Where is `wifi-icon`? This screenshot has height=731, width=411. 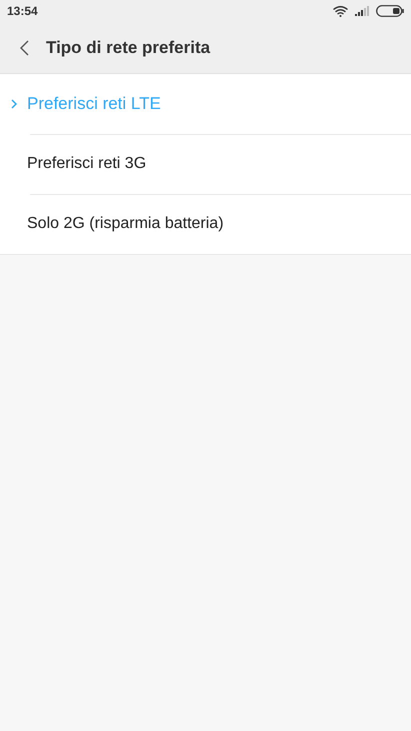
wifi-icon is located at coordinates (340, 11).